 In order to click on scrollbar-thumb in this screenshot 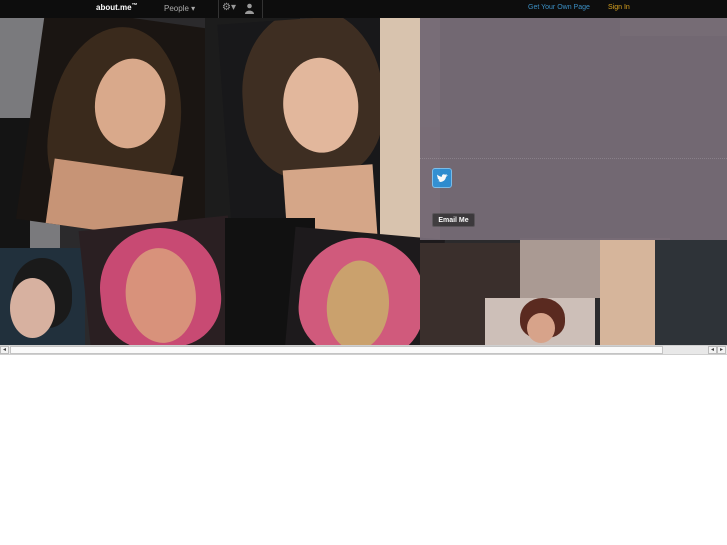, I will do `click(336, 350)`.